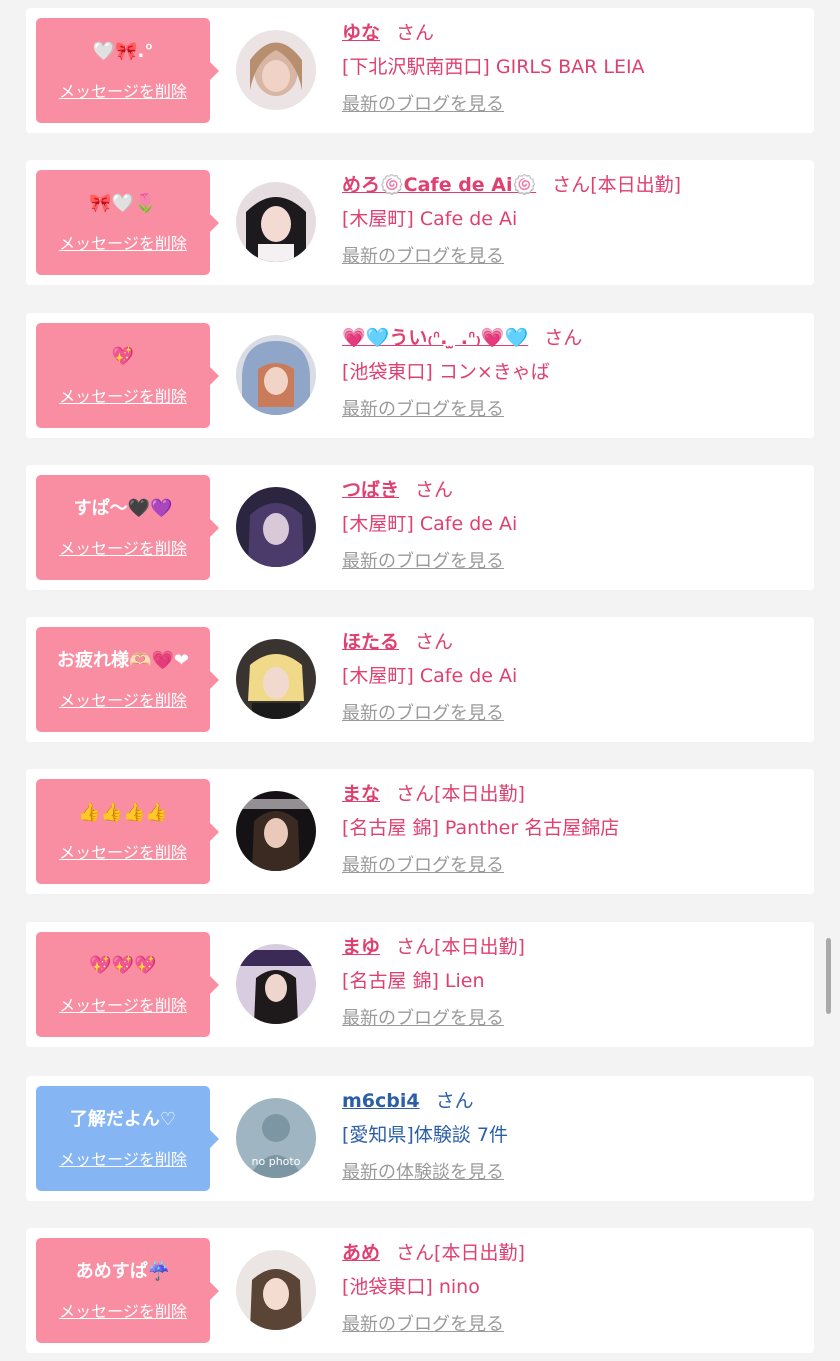  Describe the element at coordinates (127, 70) in the screenshot. I see `message-bubble: 🤍🎀.° メッセージを削除` at that location.